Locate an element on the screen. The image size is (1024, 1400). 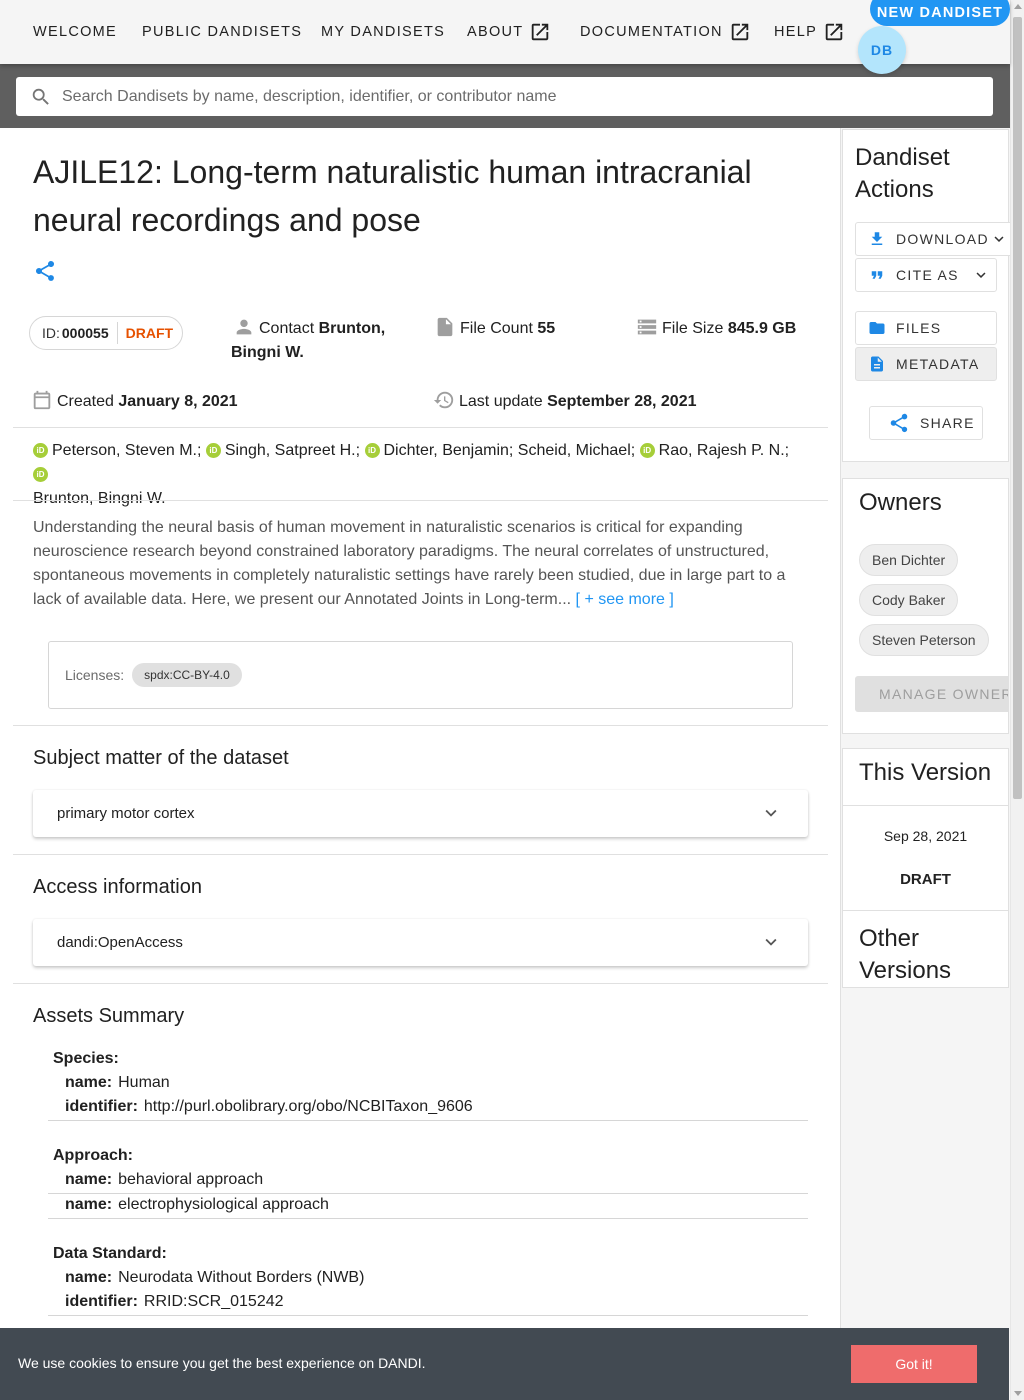
subject-section-title: Subject matter of the dataset is located at coordinates (161, 758).